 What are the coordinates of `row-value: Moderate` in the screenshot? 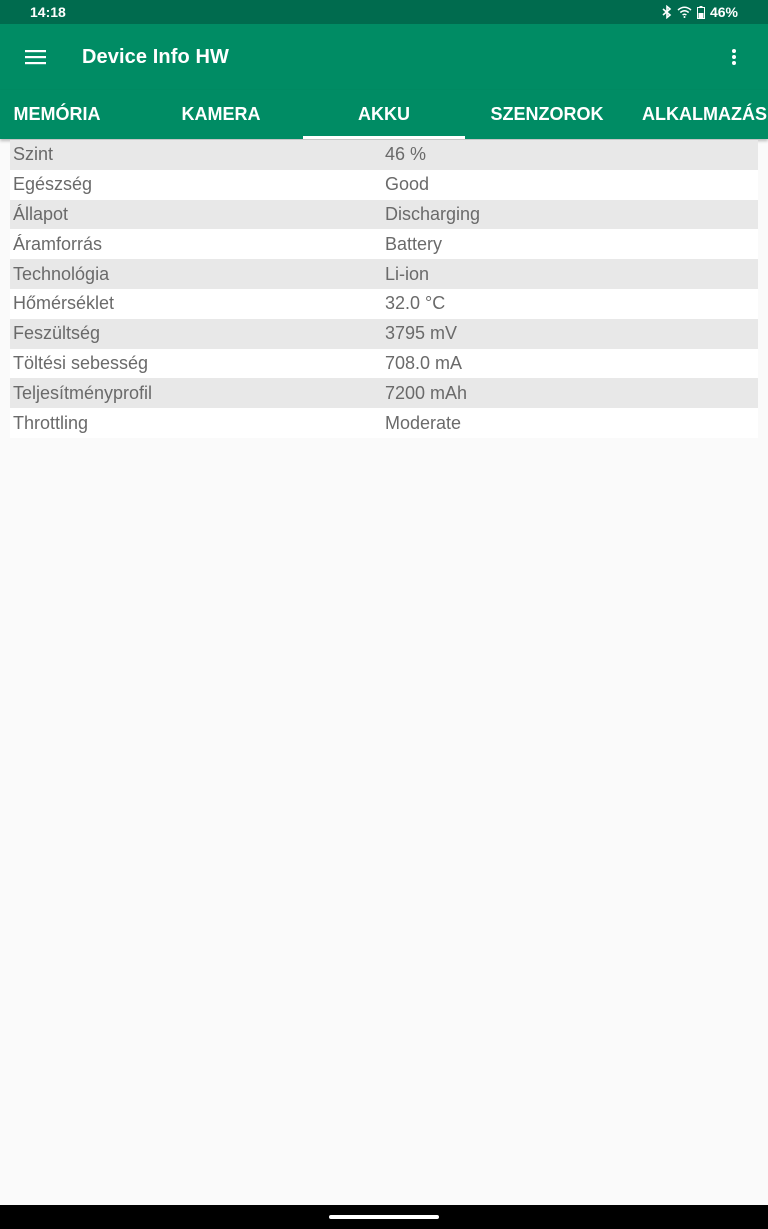 It's located at (423, 422).